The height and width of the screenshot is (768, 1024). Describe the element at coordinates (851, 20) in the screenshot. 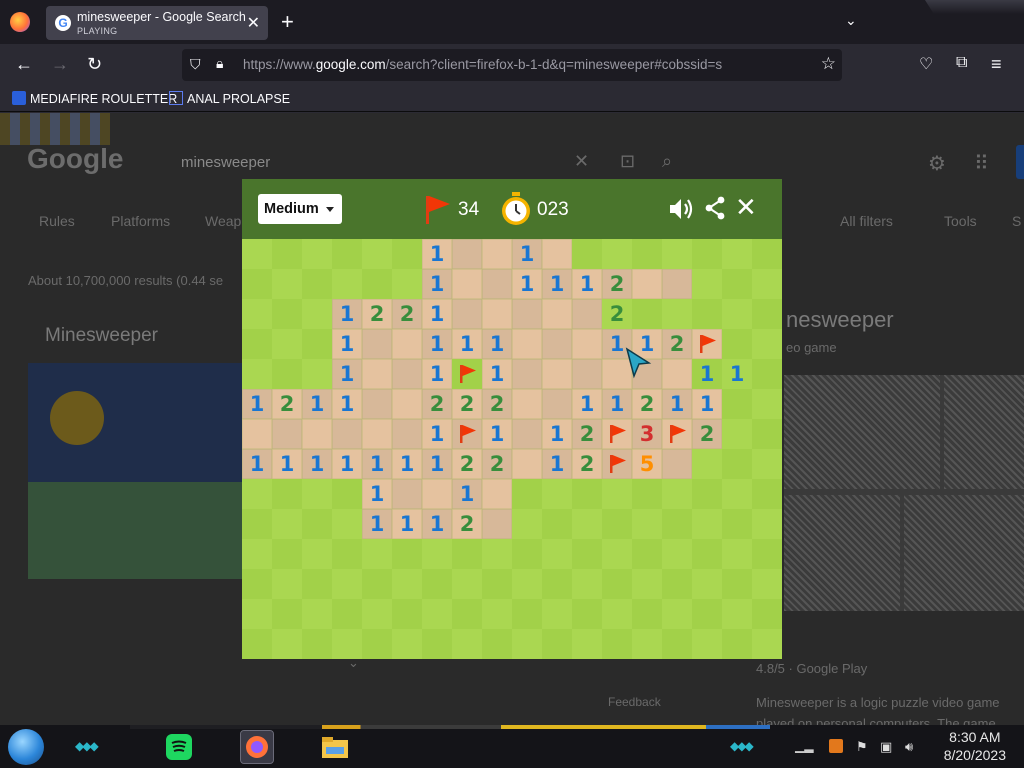

I see `list-all-tabs-icon: ⌄` at that location.